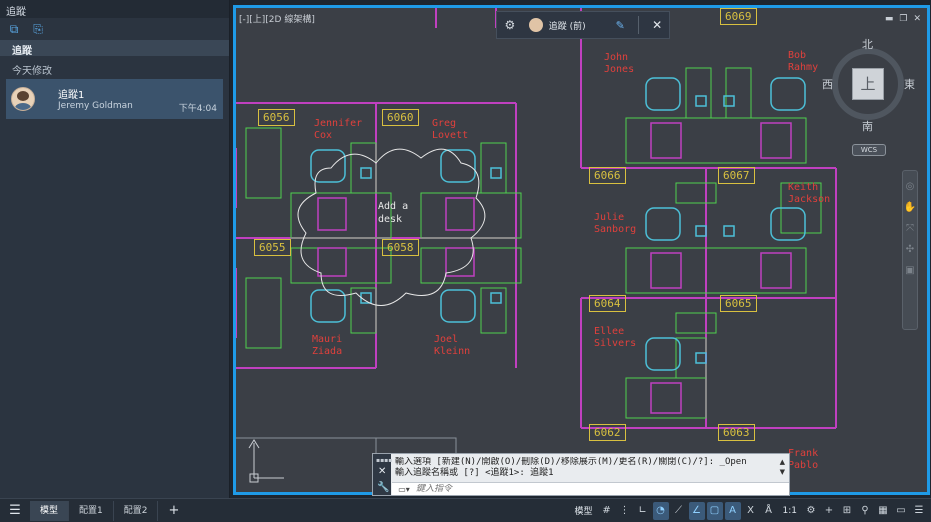  Describe the element at coordinates (883, 511) in the screenshot. I see `hardware-acceleration-icon: ▦` at that location.